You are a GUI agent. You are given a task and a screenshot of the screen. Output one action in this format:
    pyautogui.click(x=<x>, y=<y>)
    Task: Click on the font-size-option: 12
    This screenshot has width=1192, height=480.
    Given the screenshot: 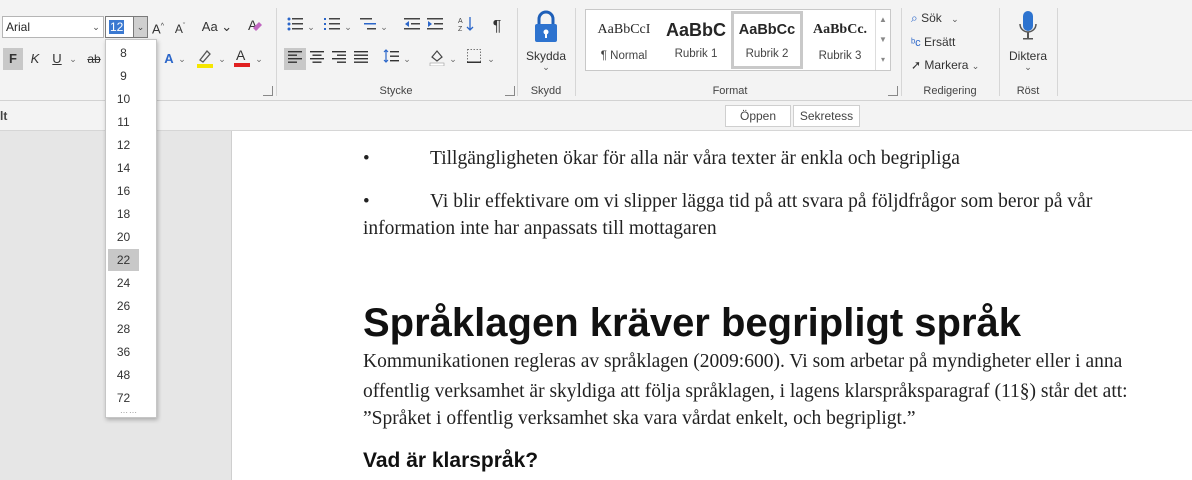 What is the action you would take?
    pyautogui.click(x=123, y=145)
    